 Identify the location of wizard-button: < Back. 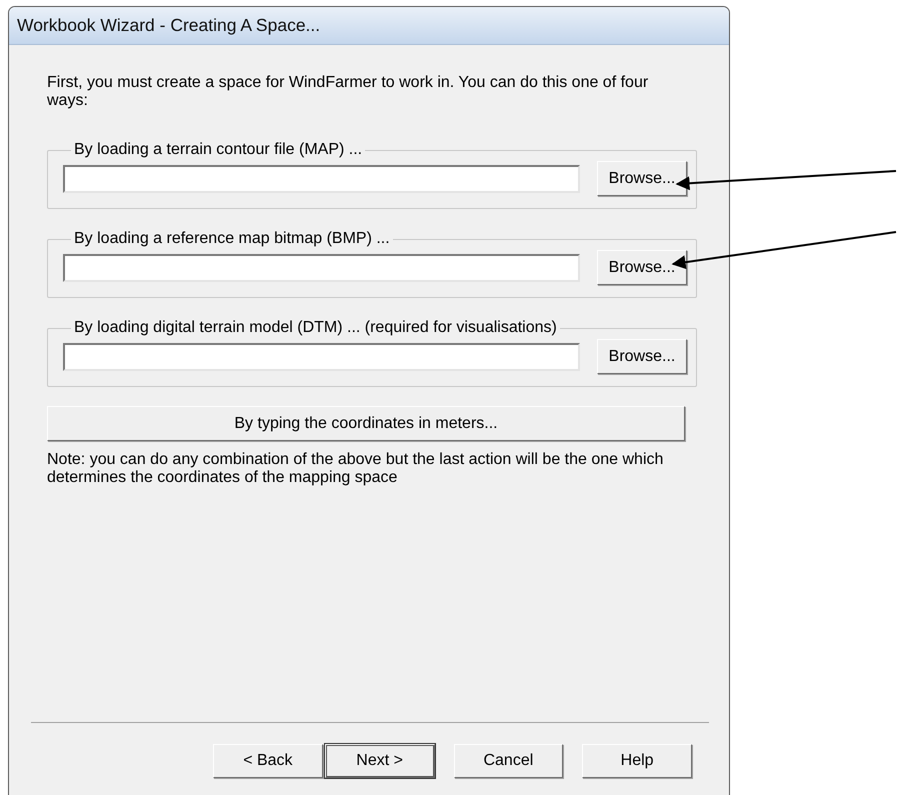
(268, 761).